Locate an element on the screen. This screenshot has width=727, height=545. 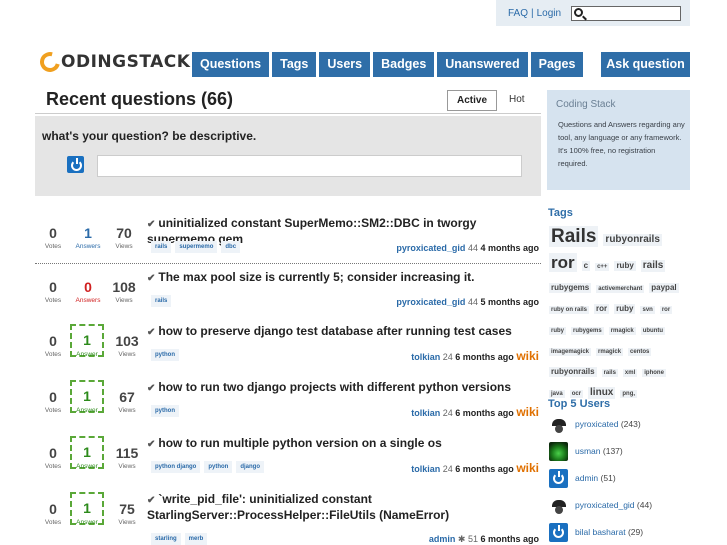
nav-pages: Pages is located at coordinates (557, 64).